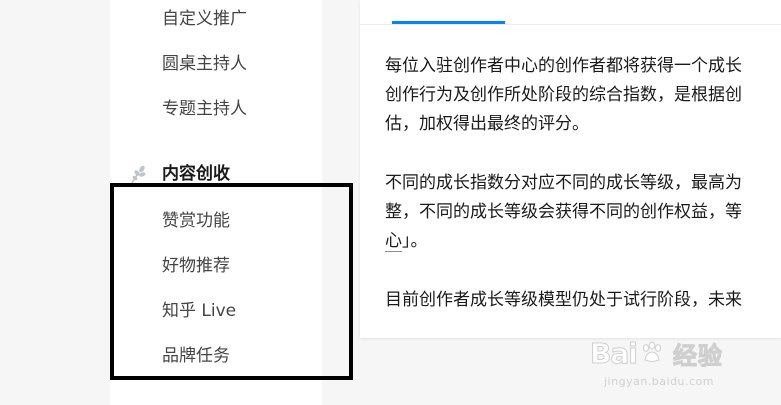  Describe the element at coordinates (583, 241) in the screenshot. I see `paragraph-line-with-link: 心」。` at that location.